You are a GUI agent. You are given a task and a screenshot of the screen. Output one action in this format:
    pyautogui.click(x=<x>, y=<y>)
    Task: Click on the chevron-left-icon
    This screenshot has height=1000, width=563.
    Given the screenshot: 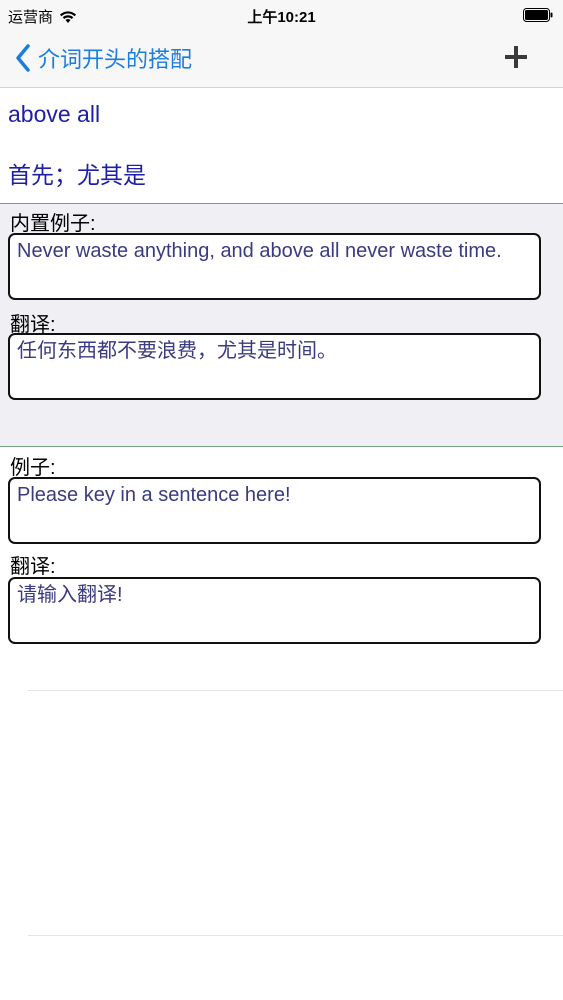 What is the action you would take?
    pyautogui.click(x=23, y=58)
    